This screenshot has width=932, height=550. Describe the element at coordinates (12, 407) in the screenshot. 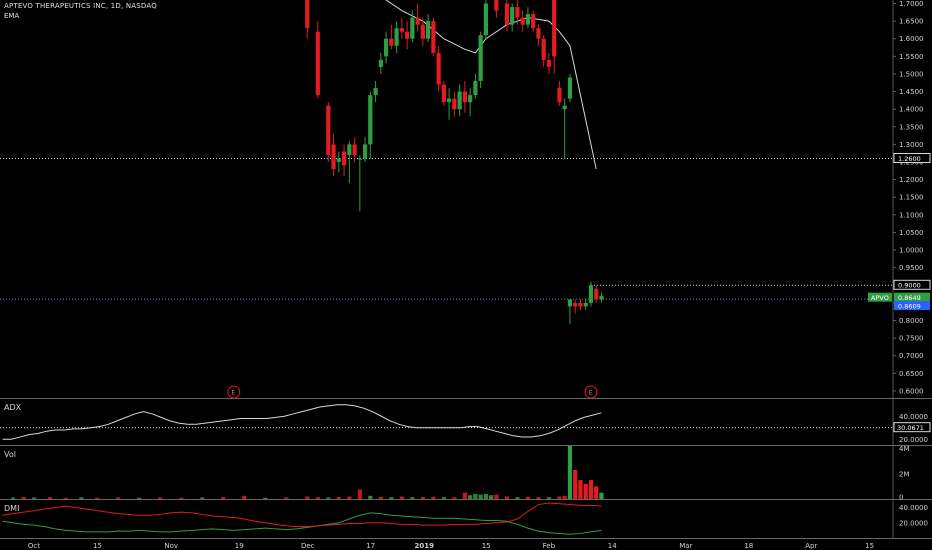

I see `adx-pane-label: ADX` at that location.